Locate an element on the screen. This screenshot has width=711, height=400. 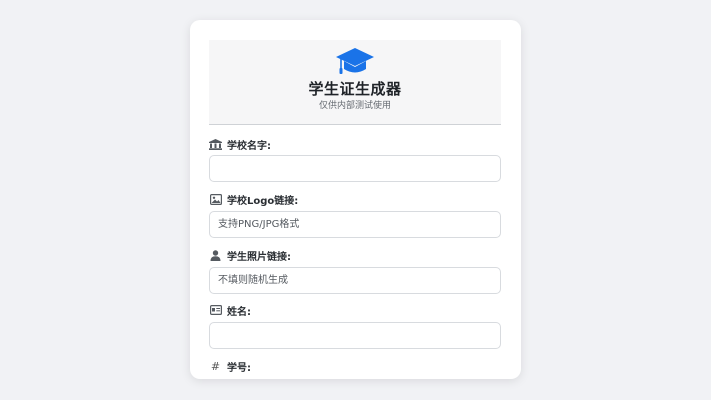
school-logo-label-text: 学校Logo链接: is located at coordinates (263, 201).